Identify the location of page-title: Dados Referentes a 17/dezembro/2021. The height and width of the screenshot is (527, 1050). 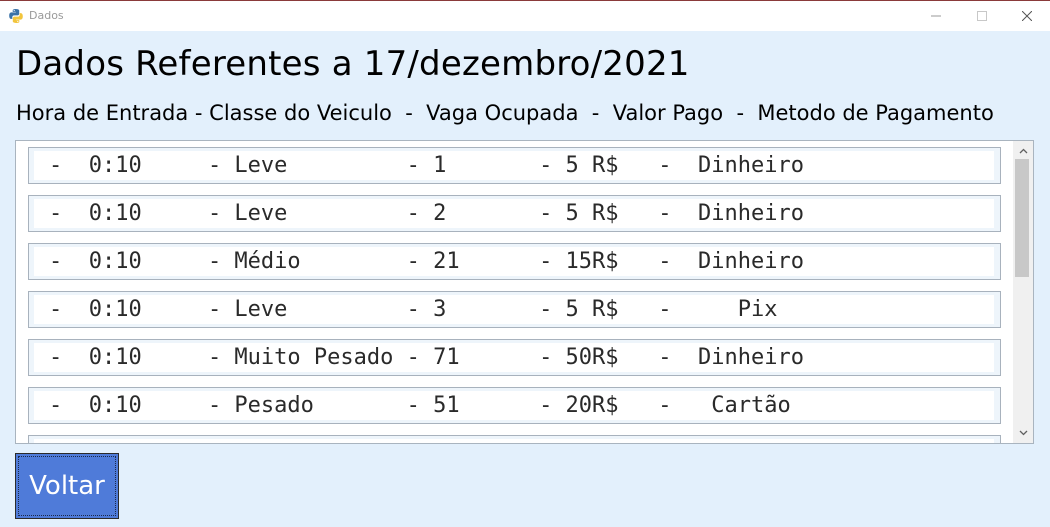
(353, 64).